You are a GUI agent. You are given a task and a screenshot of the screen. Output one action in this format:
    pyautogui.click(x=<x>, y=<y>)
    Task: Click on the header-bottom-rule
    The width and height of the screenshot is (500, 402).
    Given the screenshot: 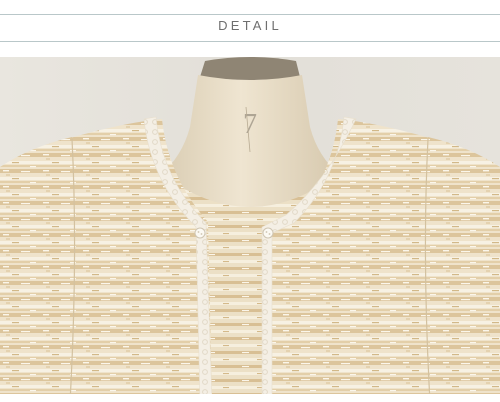 What is the action you would take?
    pyautogui.click(x=250, y=41)
    